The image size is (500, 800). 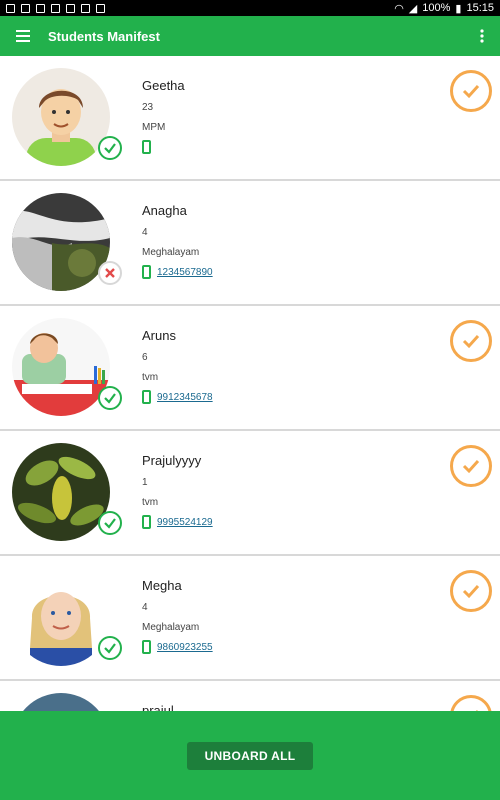 I want to click on unboard-all-button: UNBOARD ALL, so click(x=250, y=755).